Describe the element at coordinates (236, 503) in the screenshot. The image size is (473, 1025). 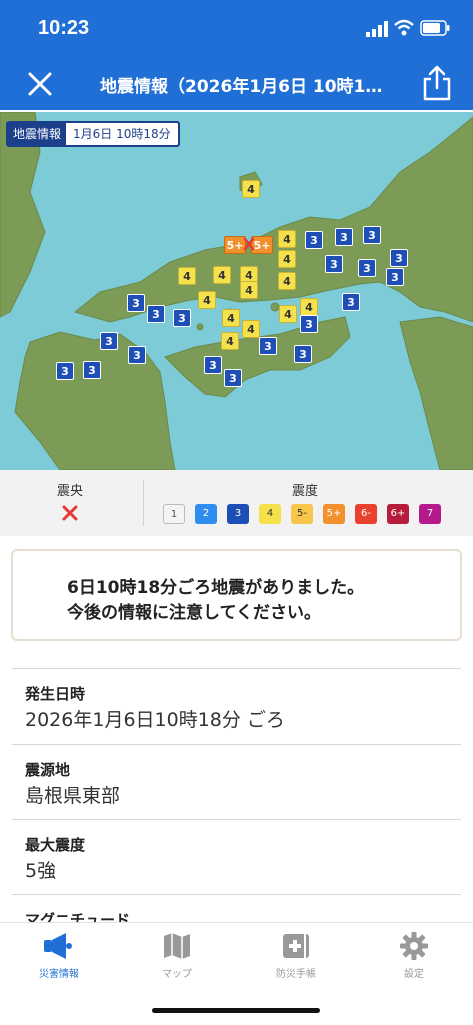
I see `map-legend: 震央 震度 1 2 3 4 5- 5+ 6- 6+ 7` at that location.